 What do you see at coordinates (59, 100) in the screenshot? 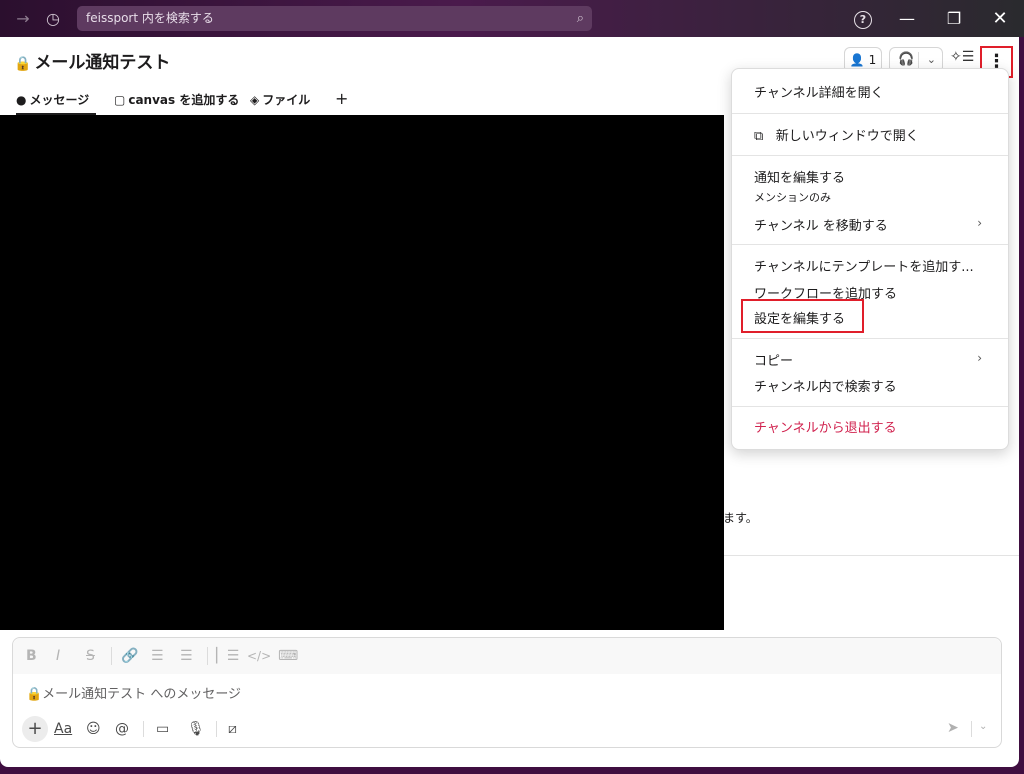
I see `tab-messages-label: メッセージ` at bounding box center [59, 100].